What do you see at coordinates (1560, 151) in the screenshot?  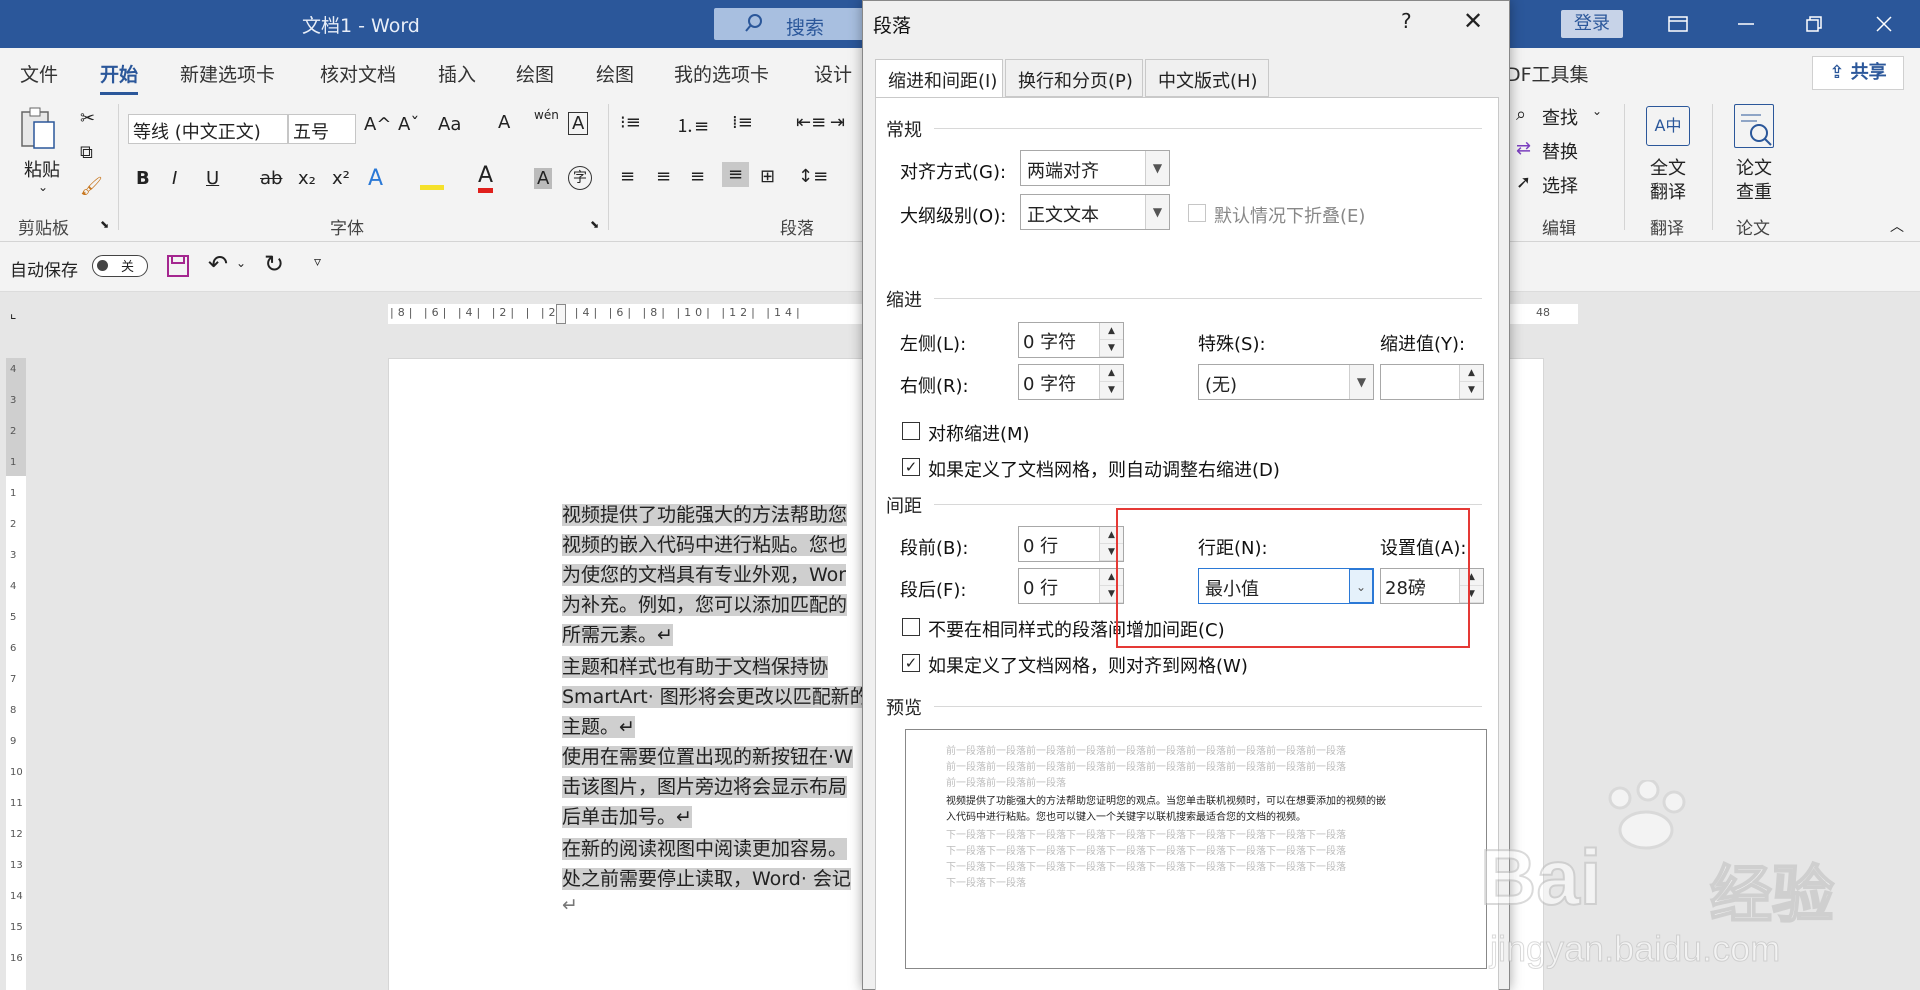 I see `replace-label: 替换` at bounding box center [1560, 151].